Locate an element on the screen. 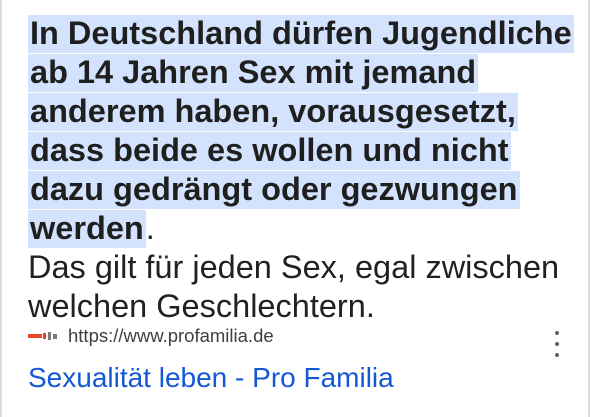 Image resolution: width=590 pixels, height=417 pixels. result-title-link: Sexualität leben - Pro Familia is located at coordinates (211, 378).